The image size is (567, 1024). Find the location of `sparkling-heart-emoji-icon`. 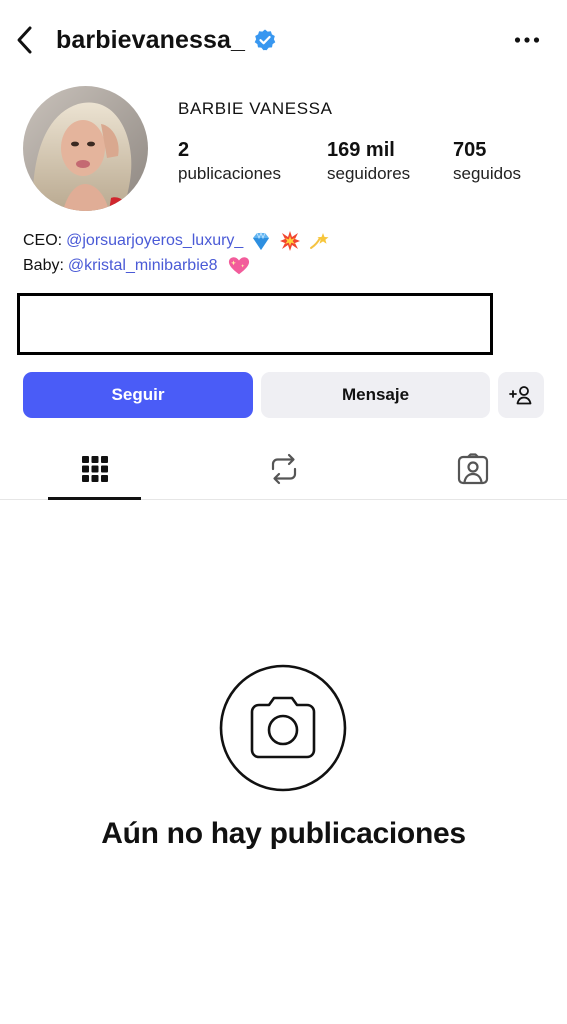

sparkling-heart-emoji-icon is located at coordinates (239, 266).